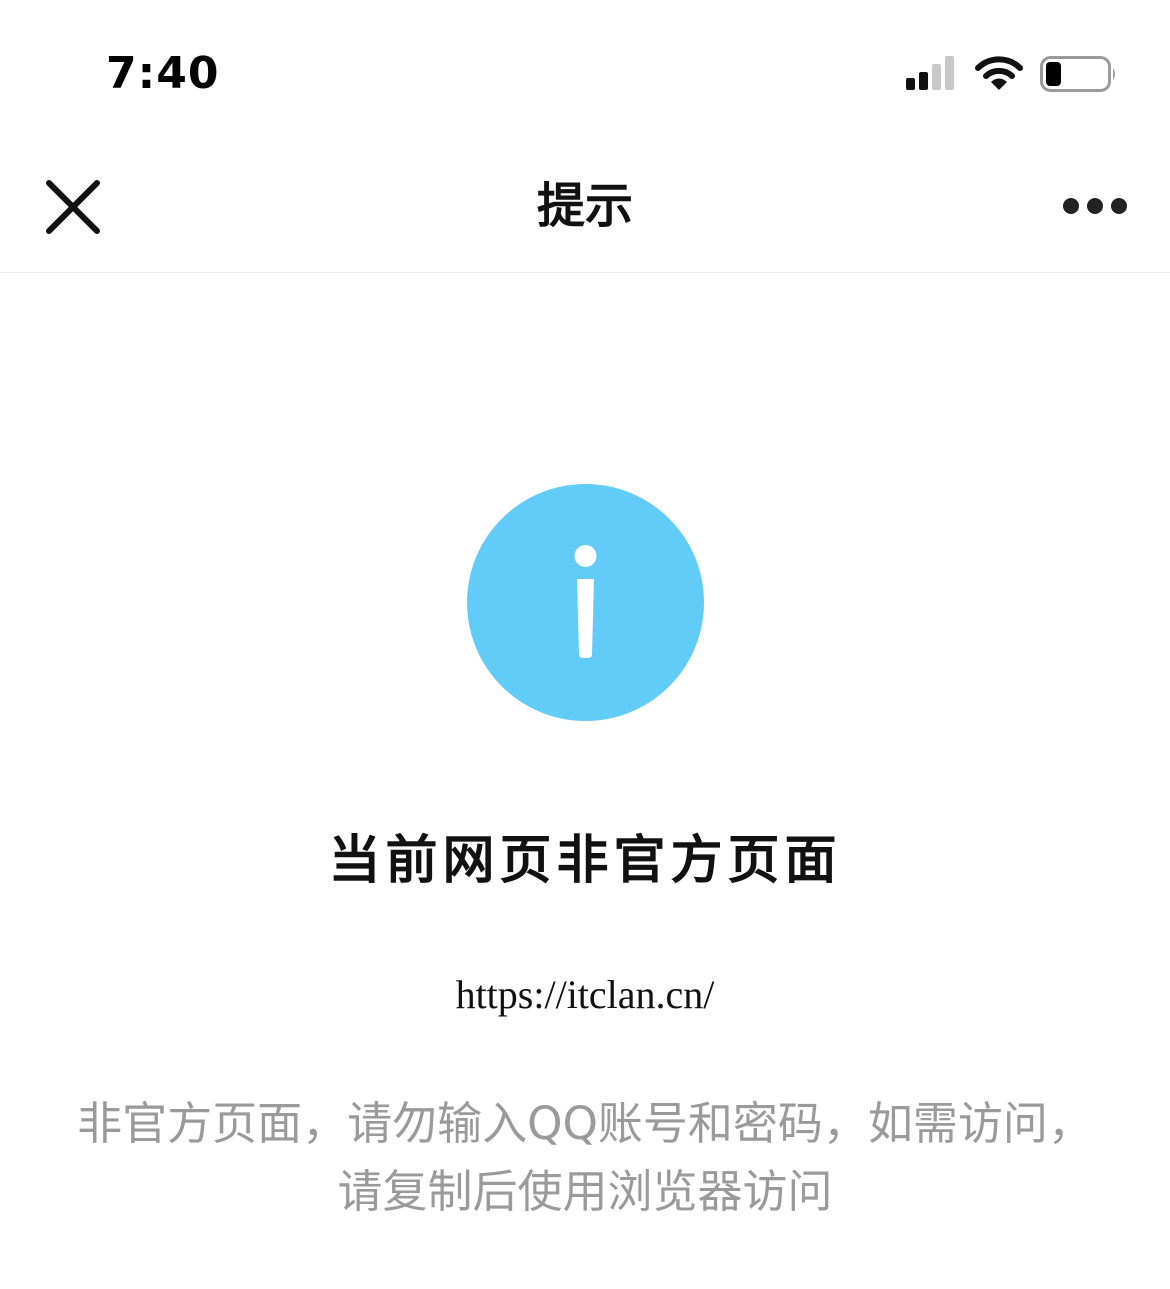  I want to click on warning-title: 当前网页非官方页面, so click(585, 861).